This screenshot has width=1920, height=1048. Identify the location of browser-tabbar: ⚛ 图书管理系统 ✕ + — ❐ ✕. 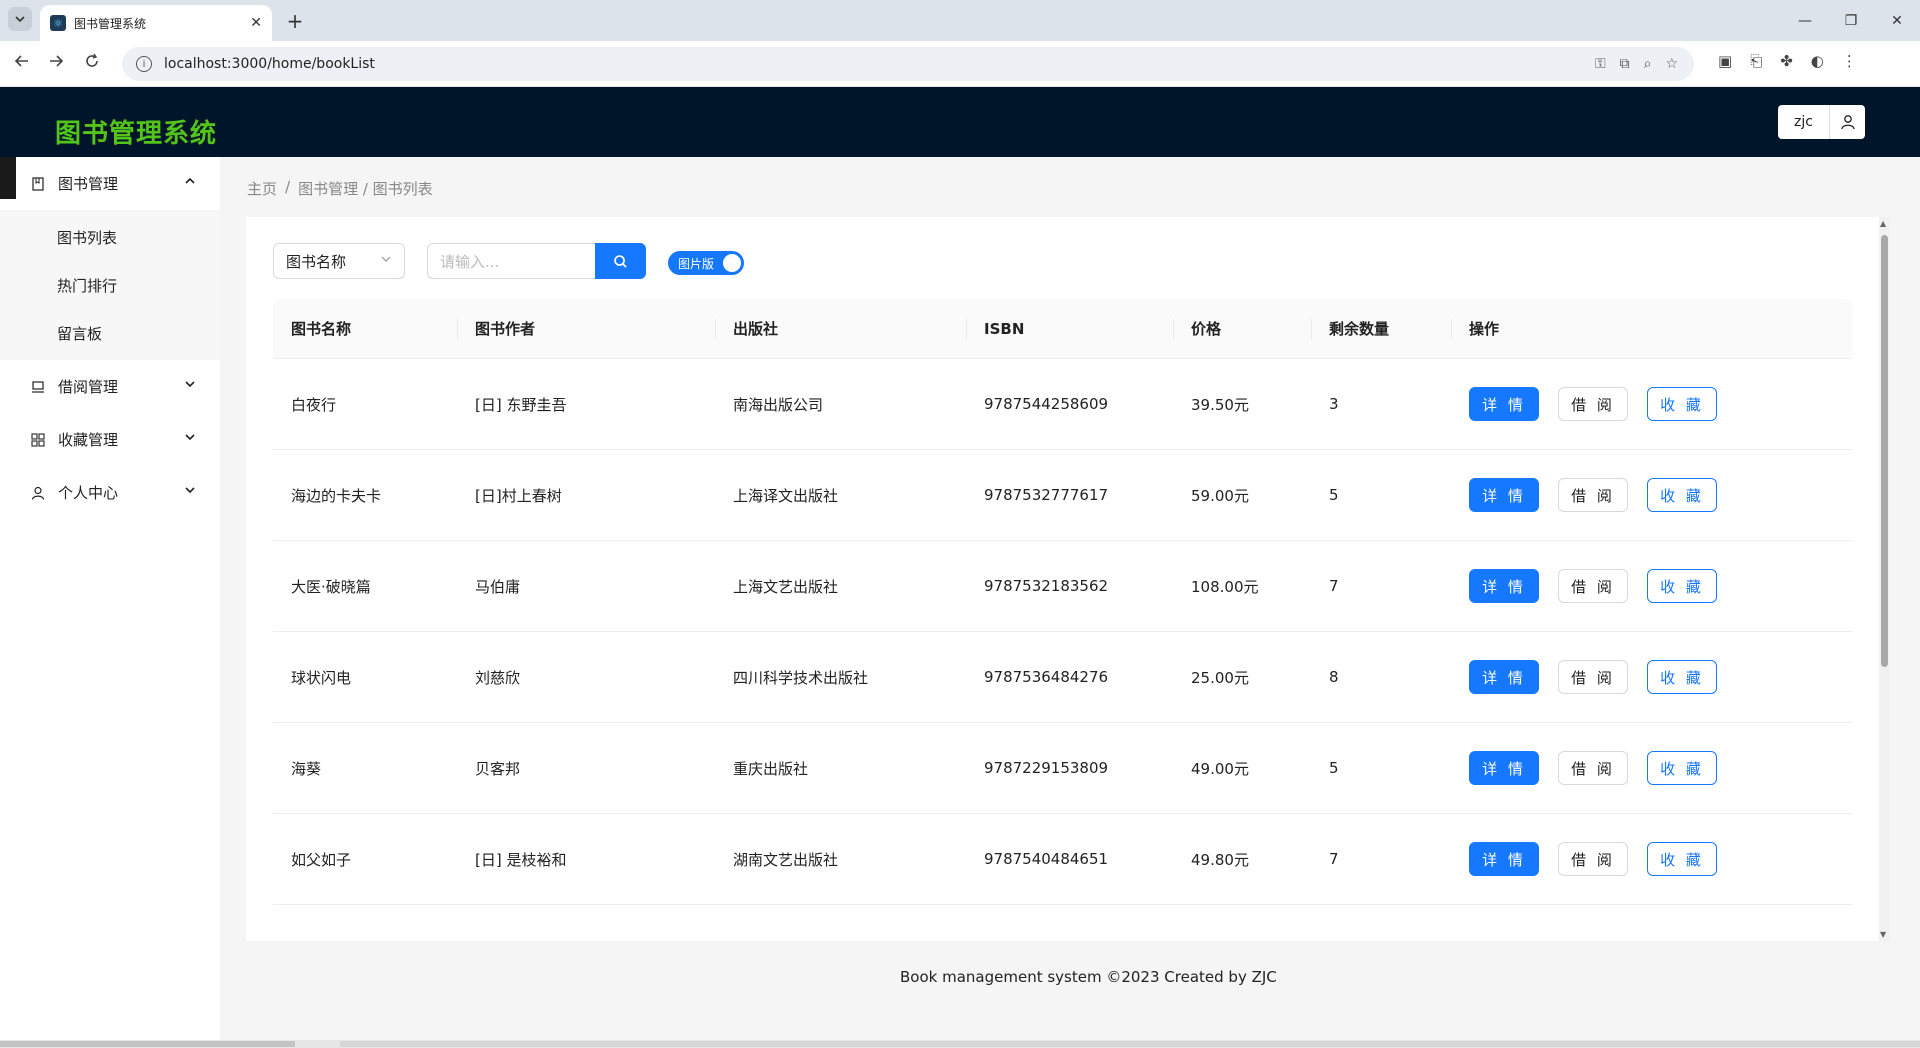
(960, 20).